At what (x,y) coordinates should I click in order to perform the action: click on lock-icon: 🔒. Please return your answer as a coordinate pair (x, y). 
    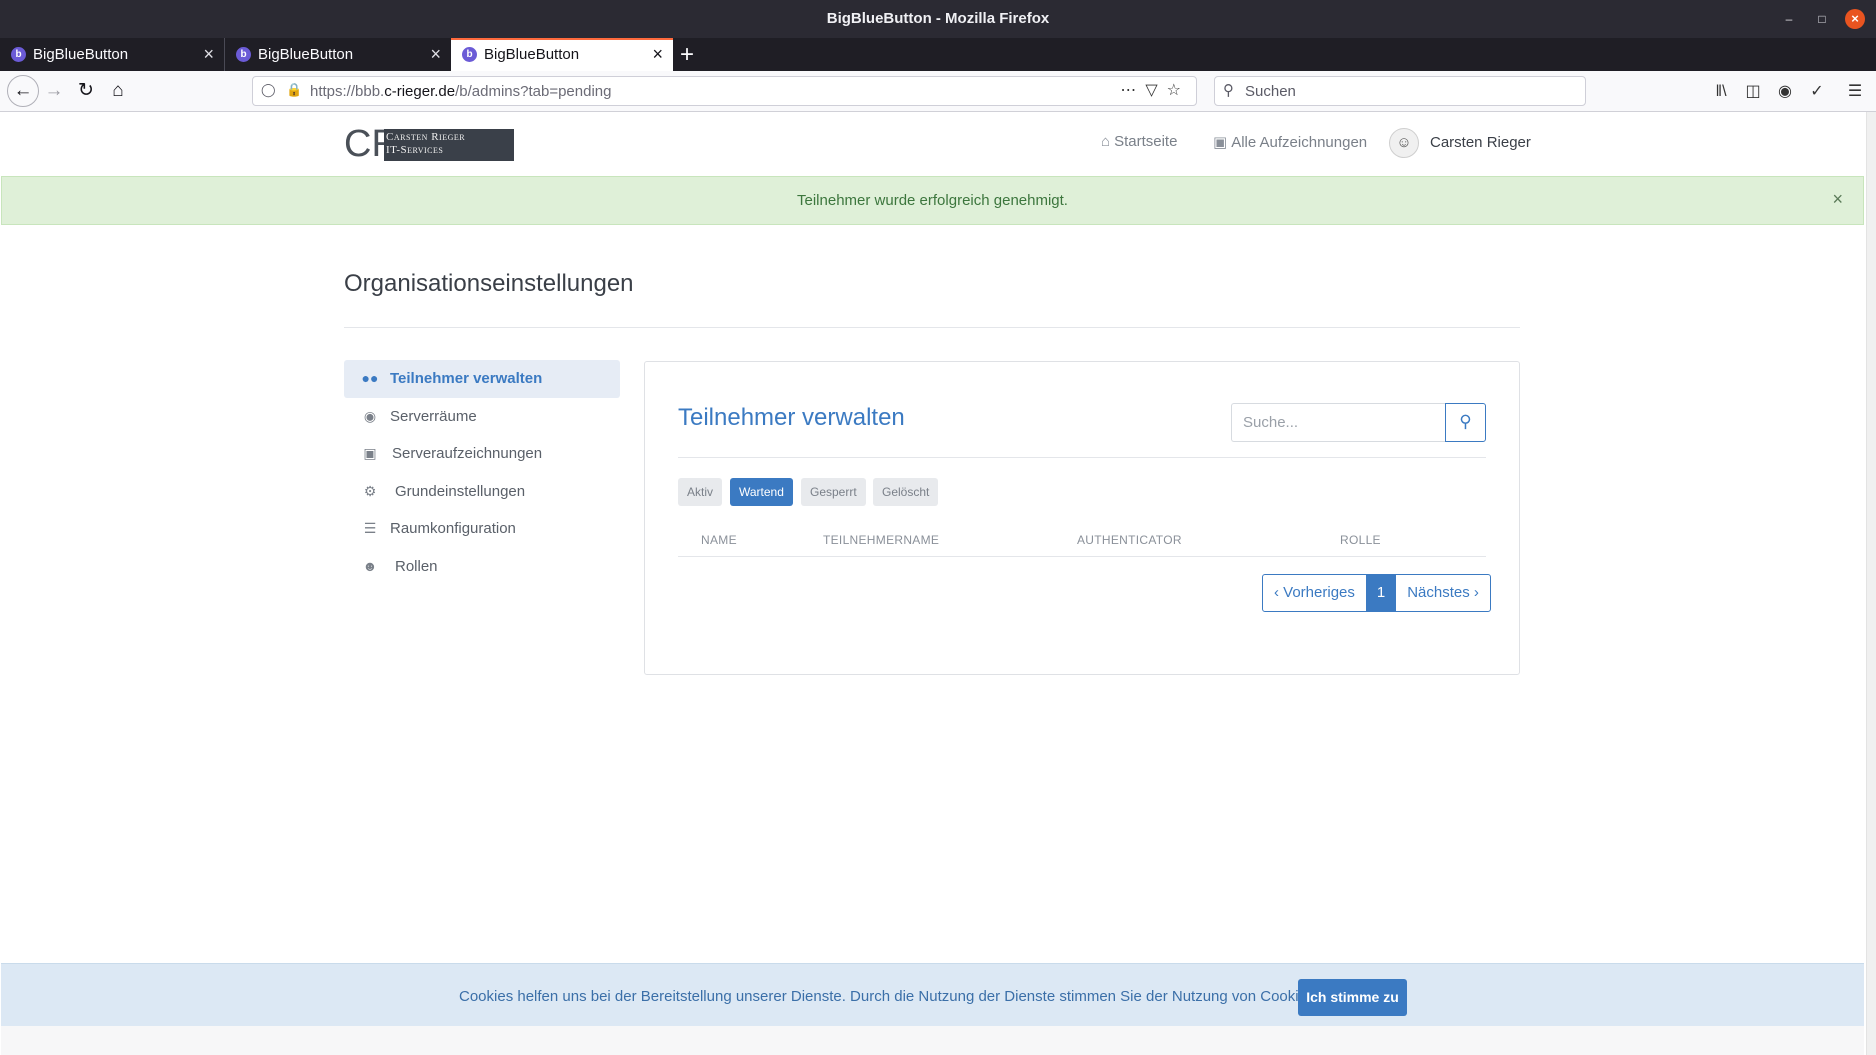
    Looking at the image, I should click on (294, 90).